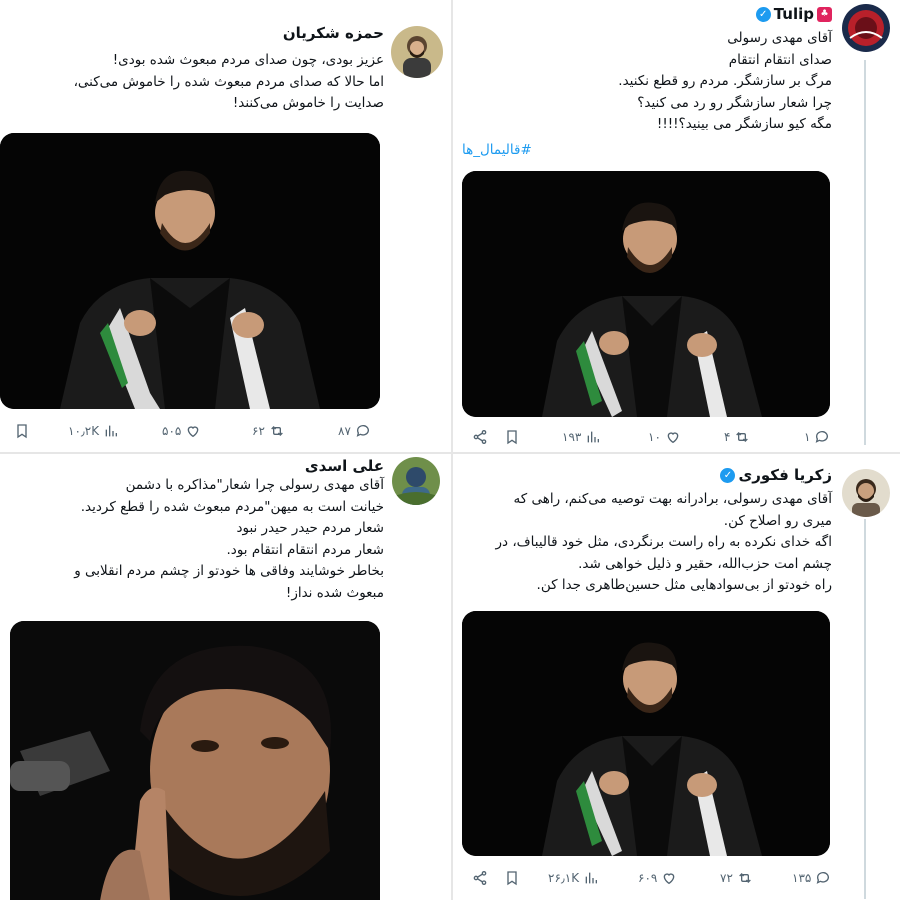 The image size is (900, 900). I want to click on tweet-line: صدای انتقام انتقام, so click(780, 59).